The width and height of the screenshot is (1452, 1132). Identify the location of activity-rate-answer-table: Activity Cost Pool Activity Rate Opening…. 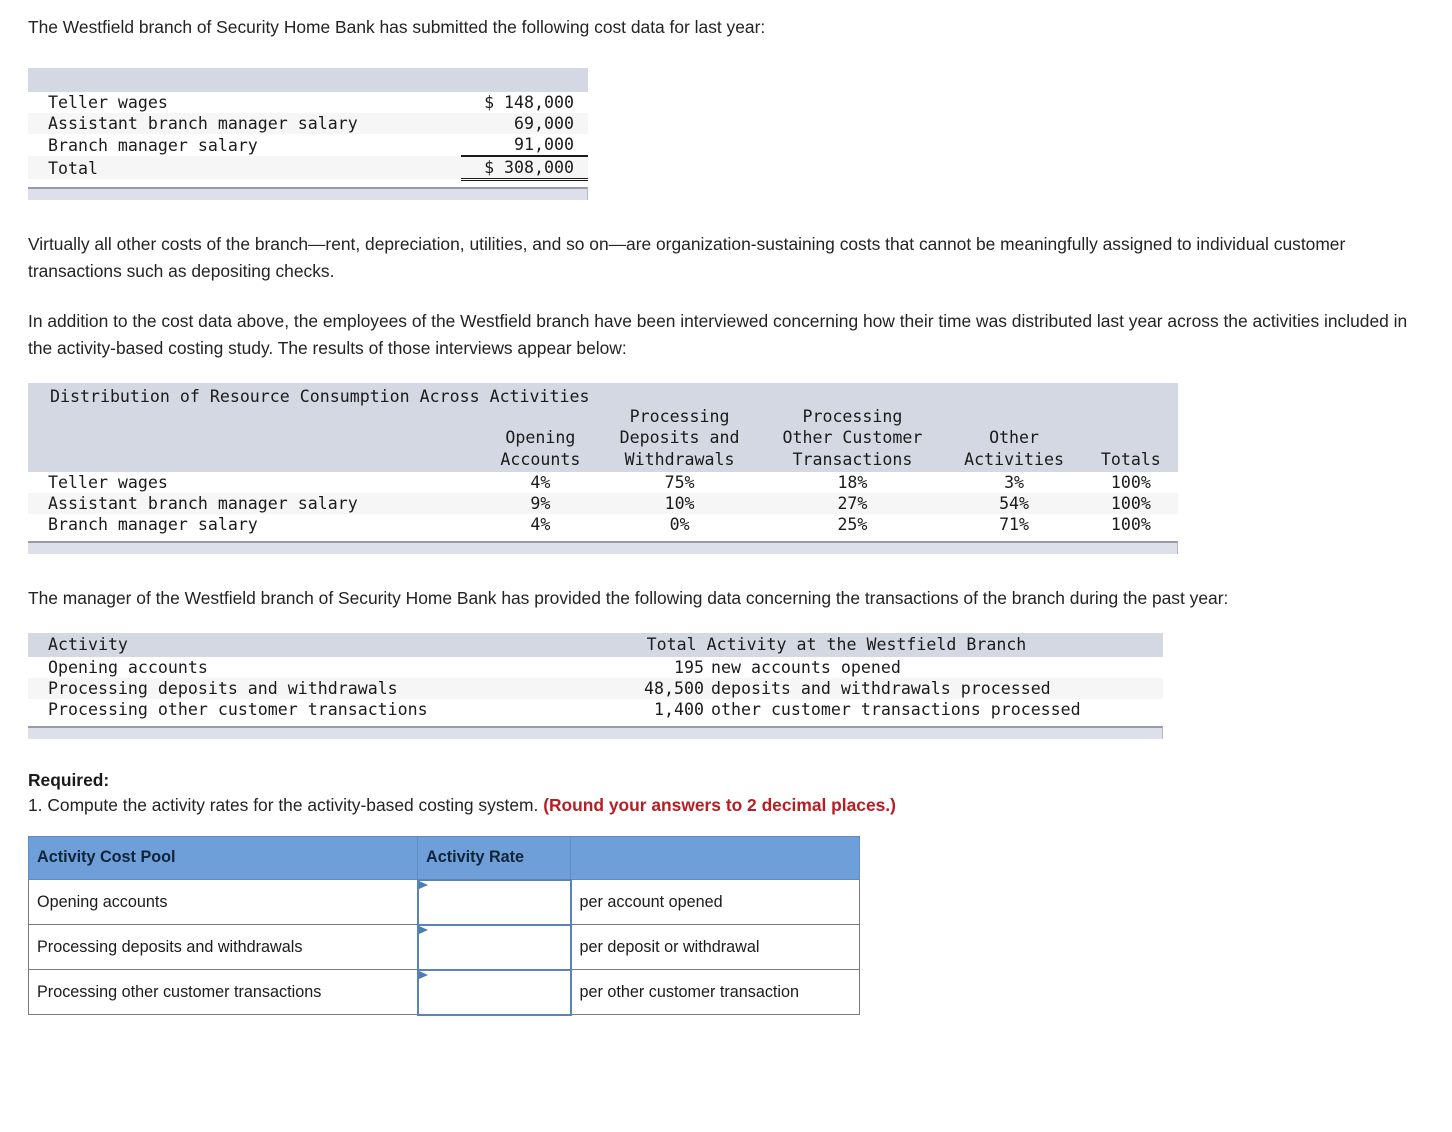
(444, 925).